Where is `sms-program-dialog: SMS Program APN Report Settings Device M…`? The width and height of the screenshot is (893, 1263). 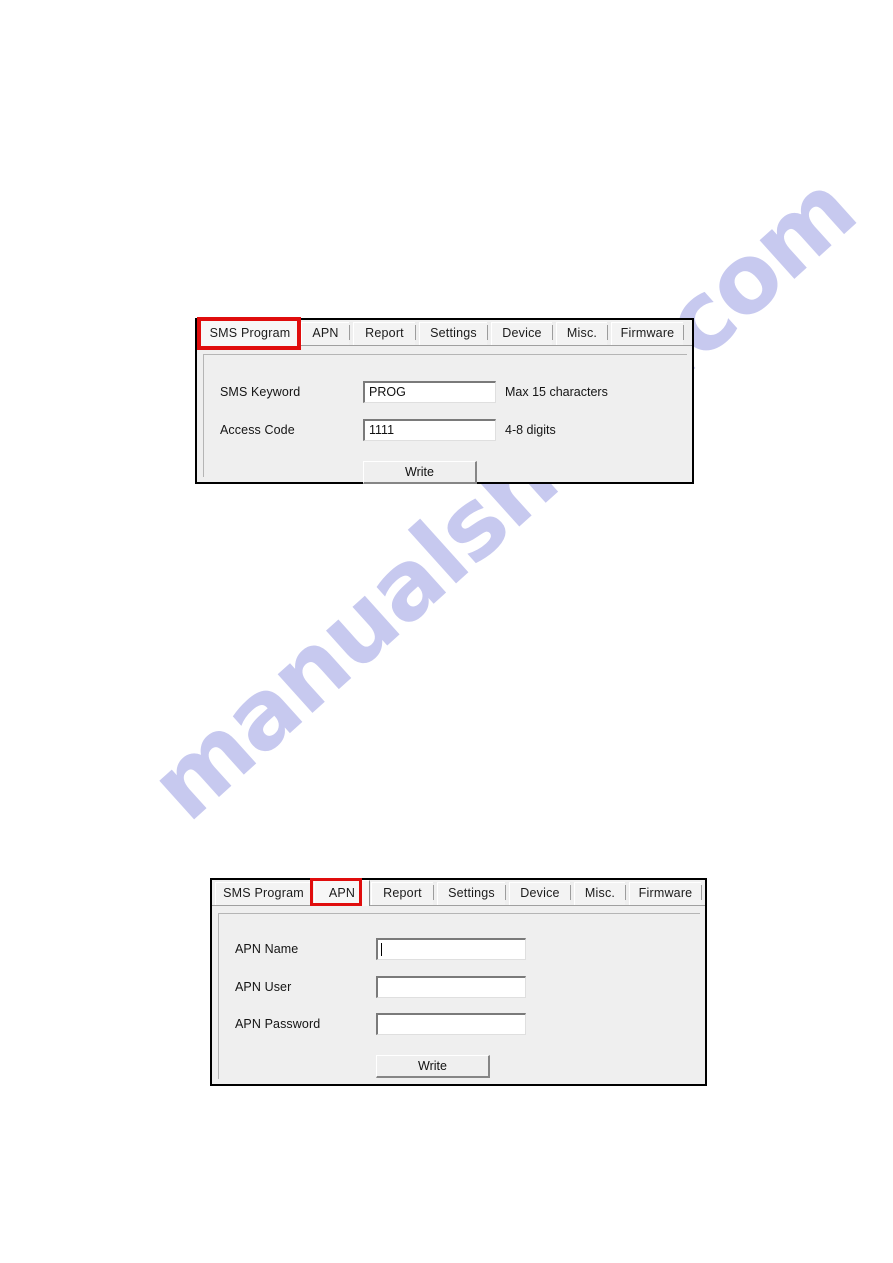
sms-program-dialog: SMS Program APN Report Settings Device M… is located at coordinates (444, 401).